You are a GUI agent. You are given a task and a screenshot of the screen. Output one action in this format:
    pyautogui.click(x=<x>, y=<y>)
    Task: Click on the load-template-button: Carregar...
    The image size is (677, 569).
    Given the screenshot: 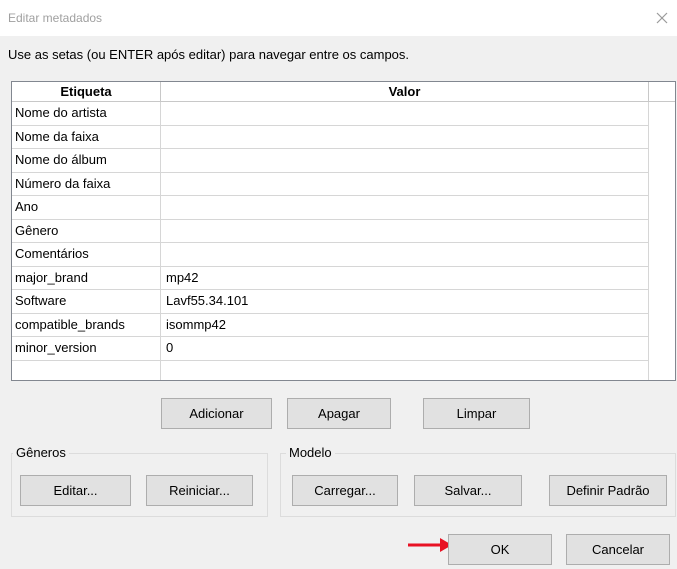 What is the action you would take?
    pyautogui.click(x=345, y=490)
    